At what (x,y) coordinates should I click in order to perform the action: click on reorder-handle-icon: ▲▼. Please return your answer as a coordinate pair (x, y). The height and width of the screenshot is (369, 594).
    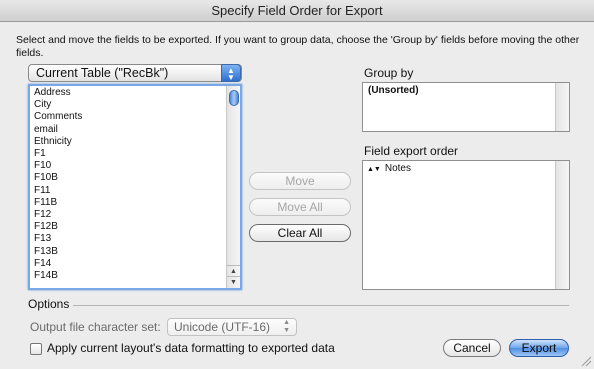
    Looking at the image, I should click on (374, 169).